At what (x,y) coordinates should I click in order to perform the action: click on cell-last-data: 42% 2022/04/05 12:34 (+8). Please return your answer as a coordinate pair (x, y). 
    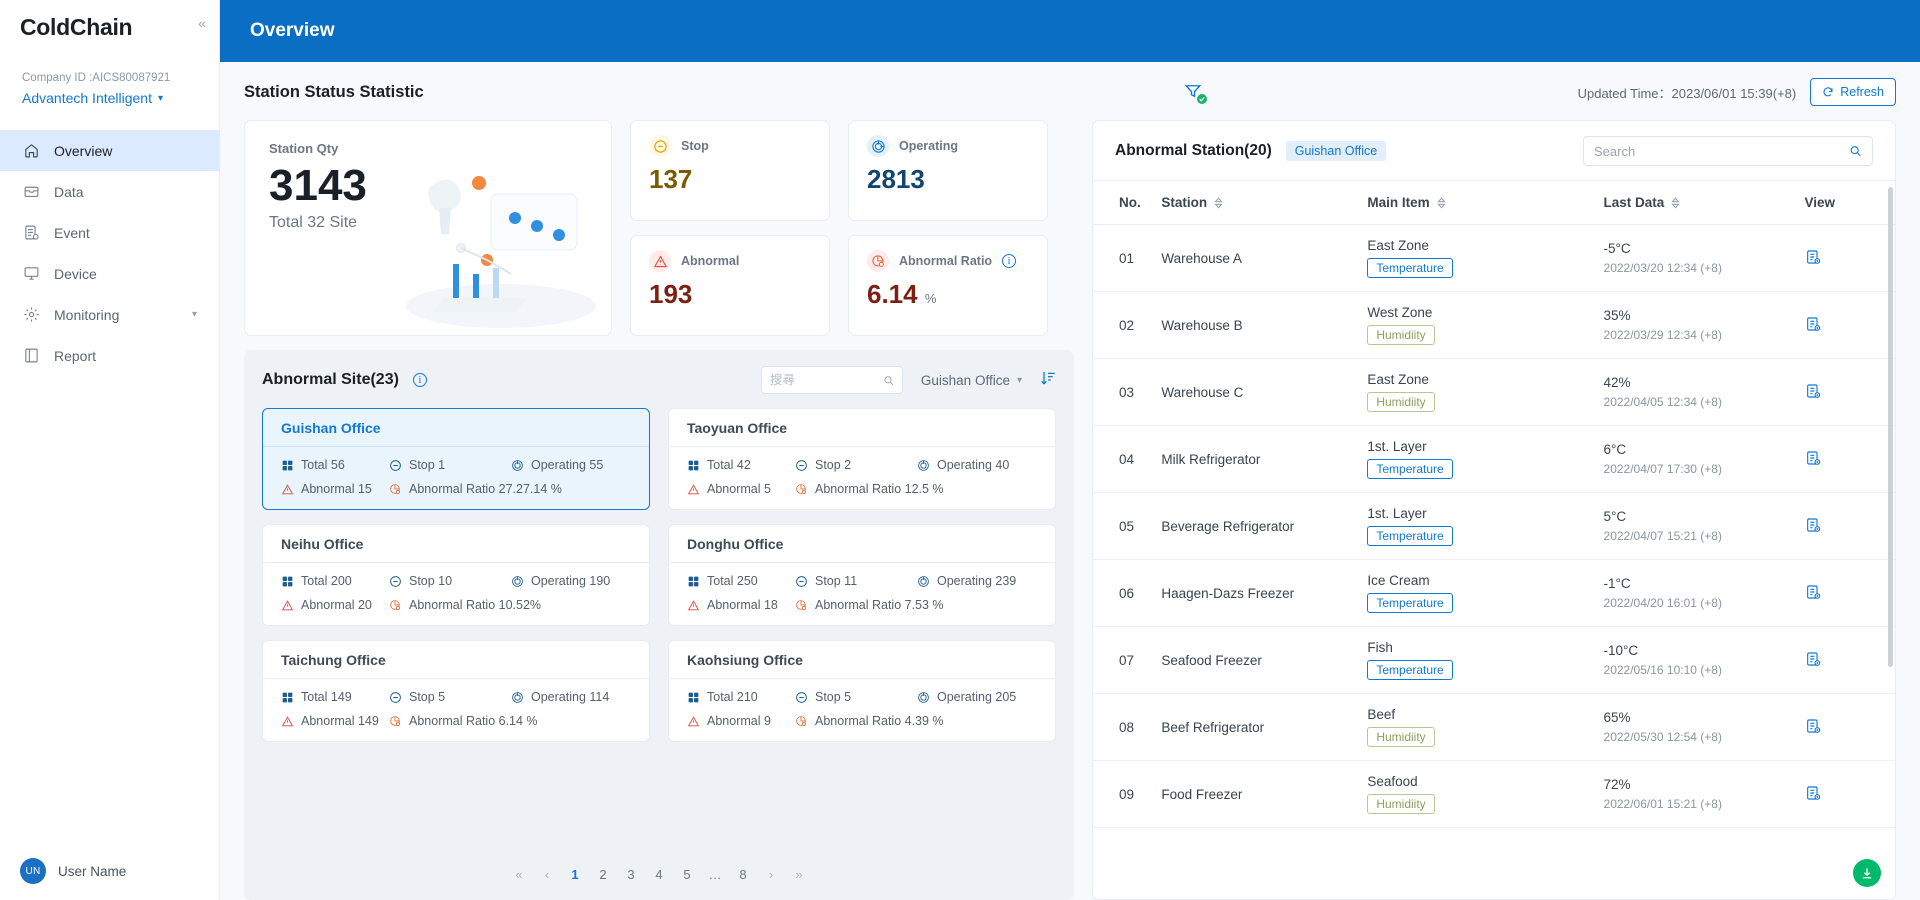
    Looking at the image, I should click on (1704, 392).